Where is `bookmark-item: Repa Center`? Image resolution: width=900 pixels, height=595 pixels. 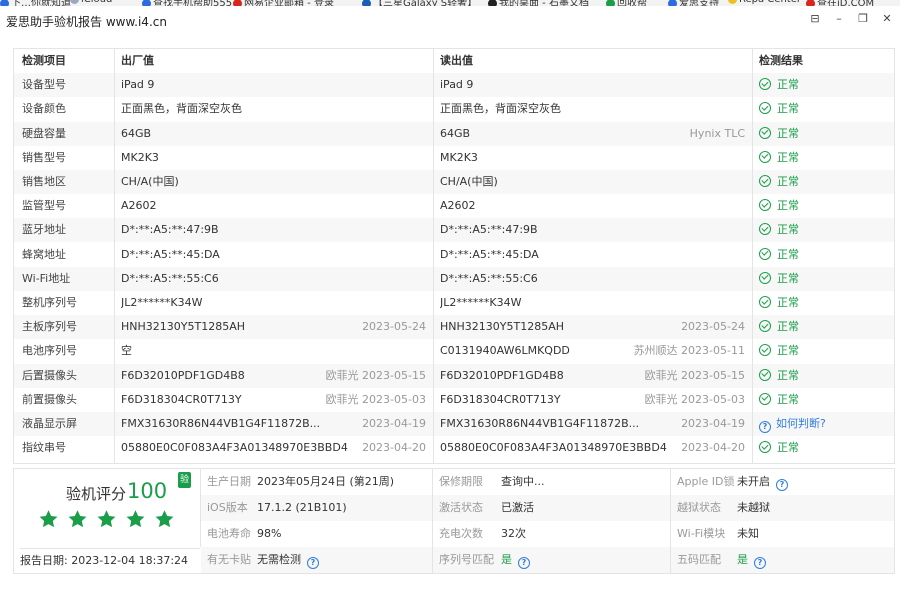 bookmark-item: Repa Center is located at coordinates (764, 2).